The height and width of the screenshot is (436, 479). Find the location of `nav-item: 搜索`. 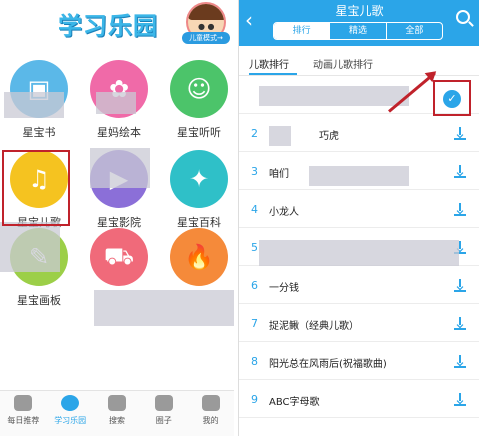

nav-item: 搜索 is located at coordinates (117, 413).